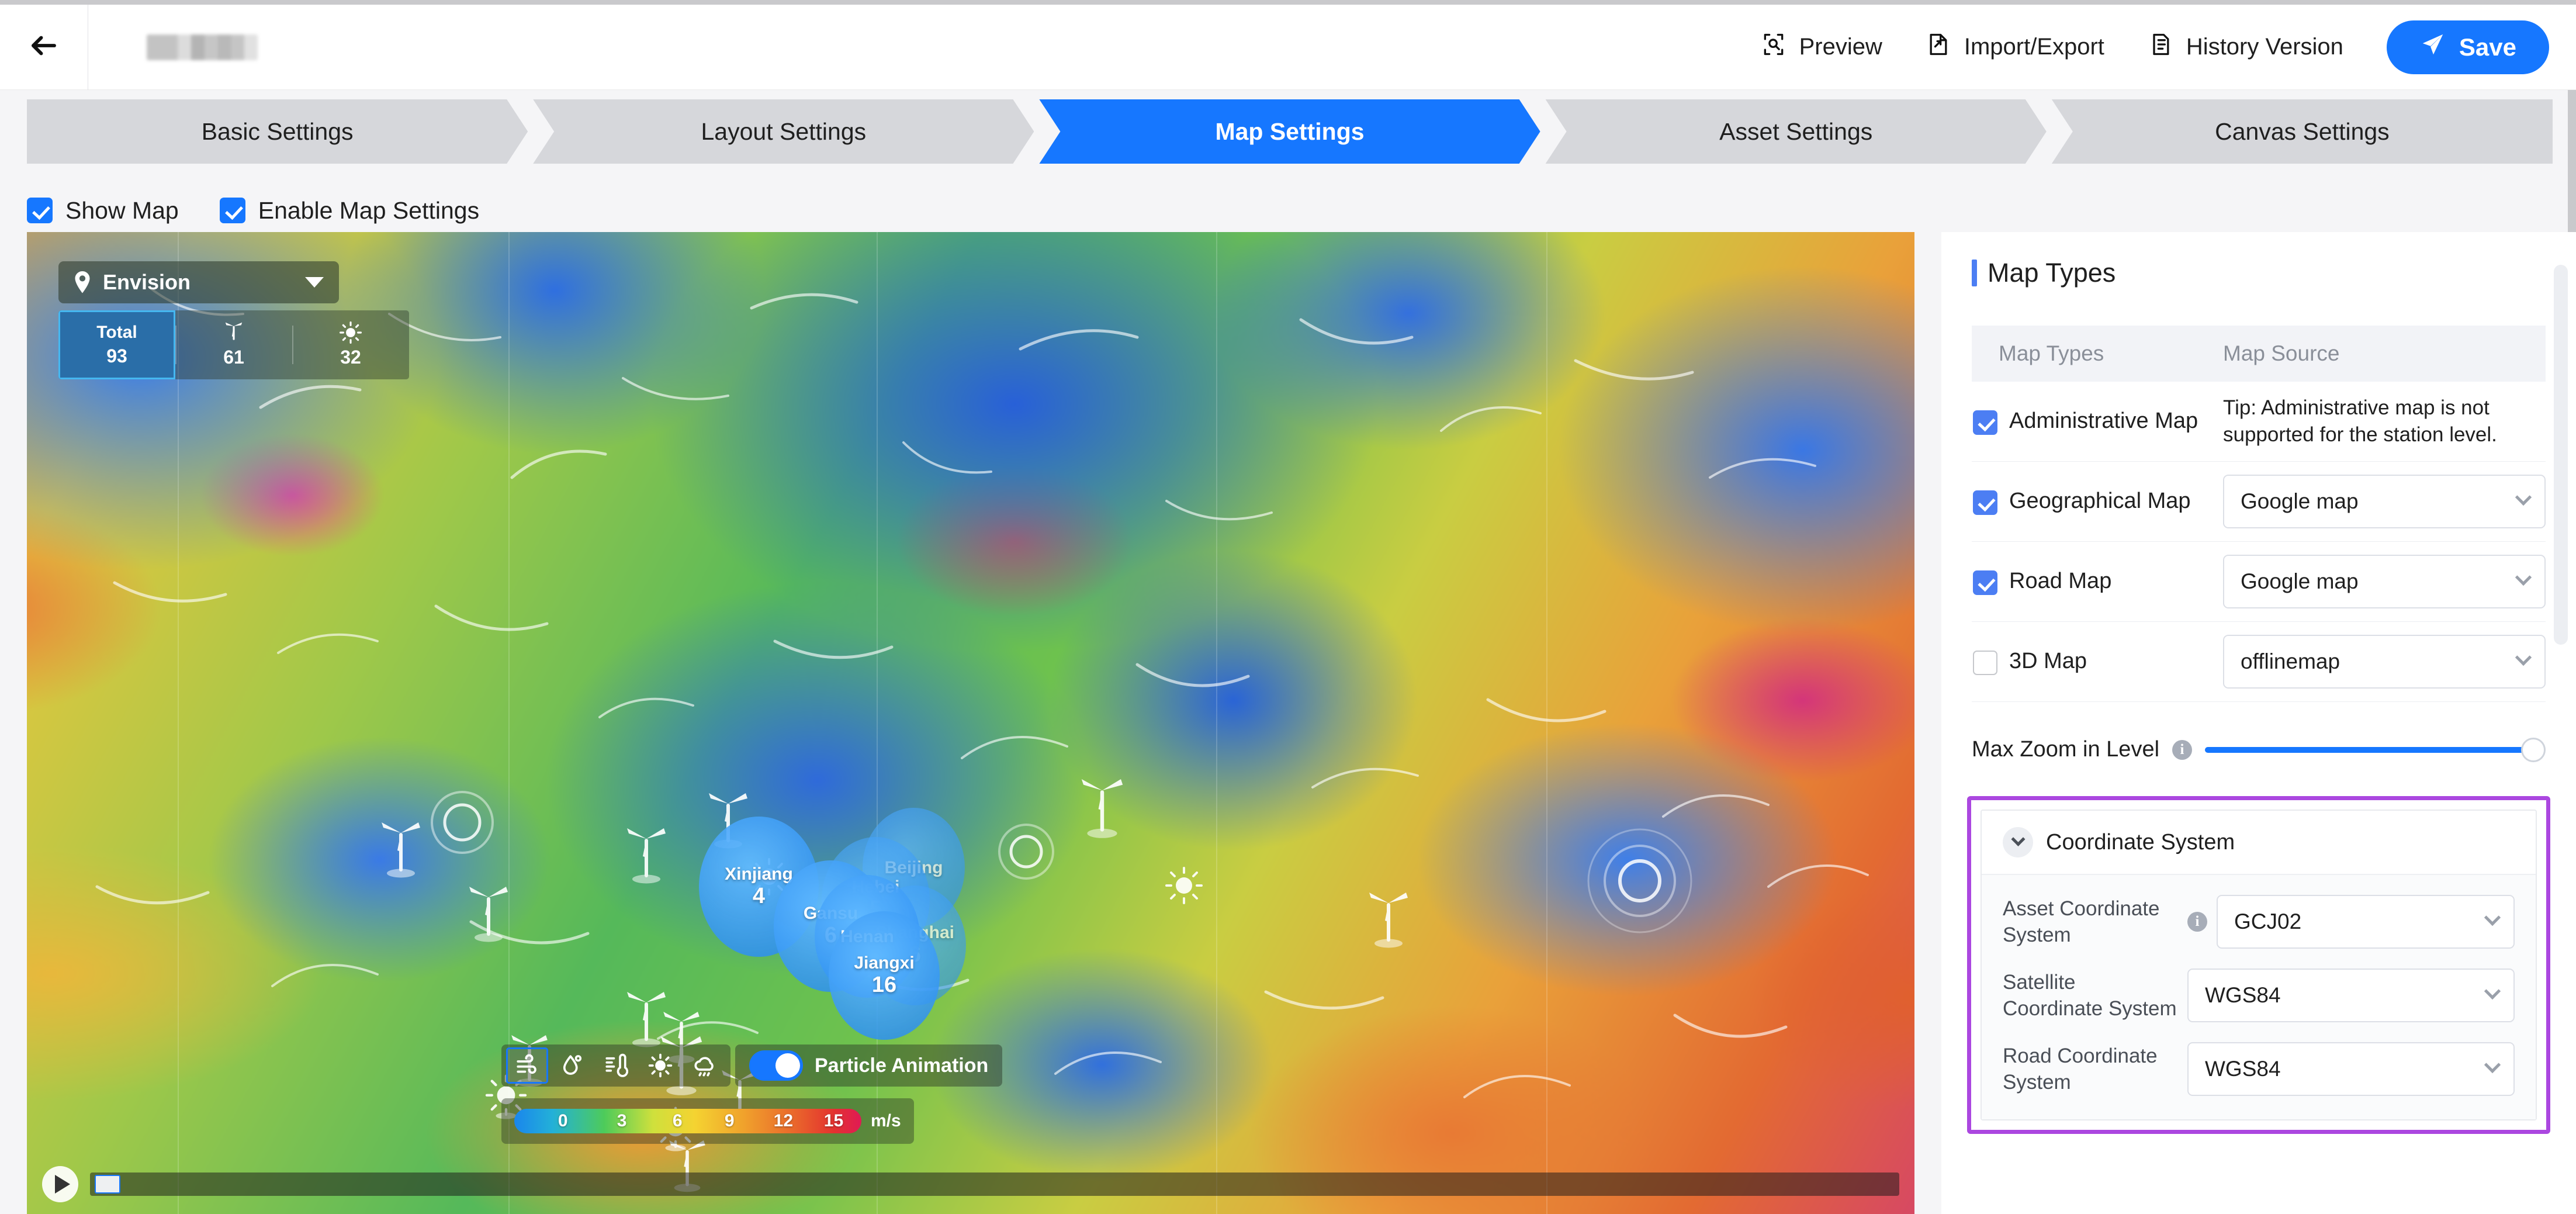 Image resolution: width=2576 pixels, height=1214 pixels. What do you see at coordinates (885, 963) in the screenshot?
I see `bubble-label: Jiangxi` at bounding box center [885, 963].